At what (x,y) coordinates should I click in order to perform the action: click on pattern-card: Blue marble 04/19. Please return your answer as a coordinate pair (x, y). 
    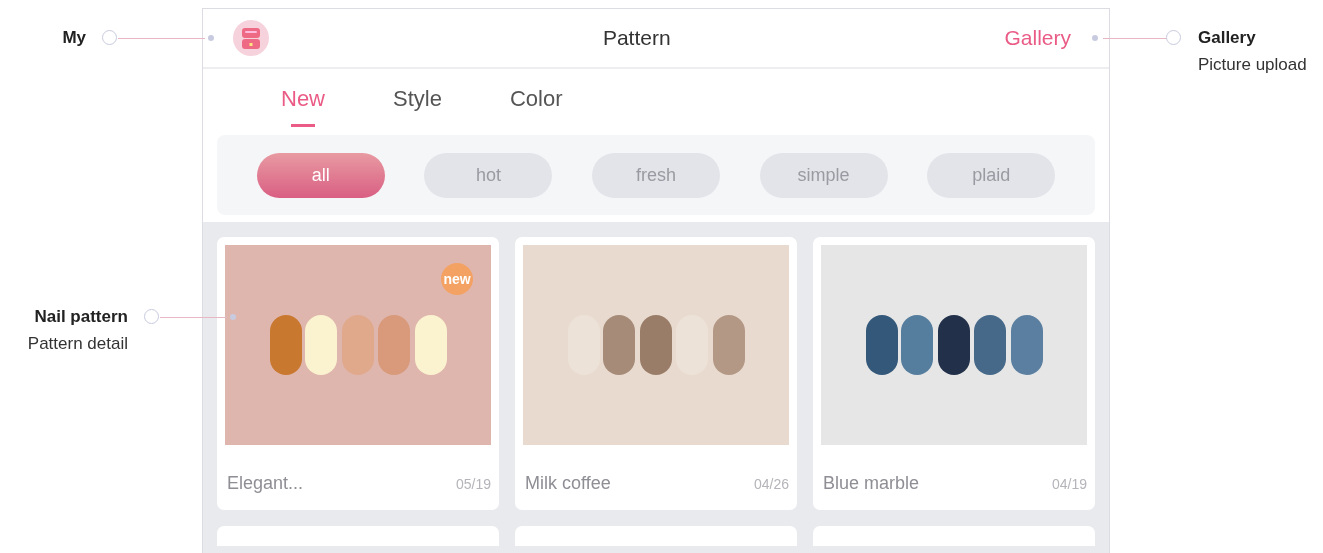
    Looking at the image, I should click on (954, 373).